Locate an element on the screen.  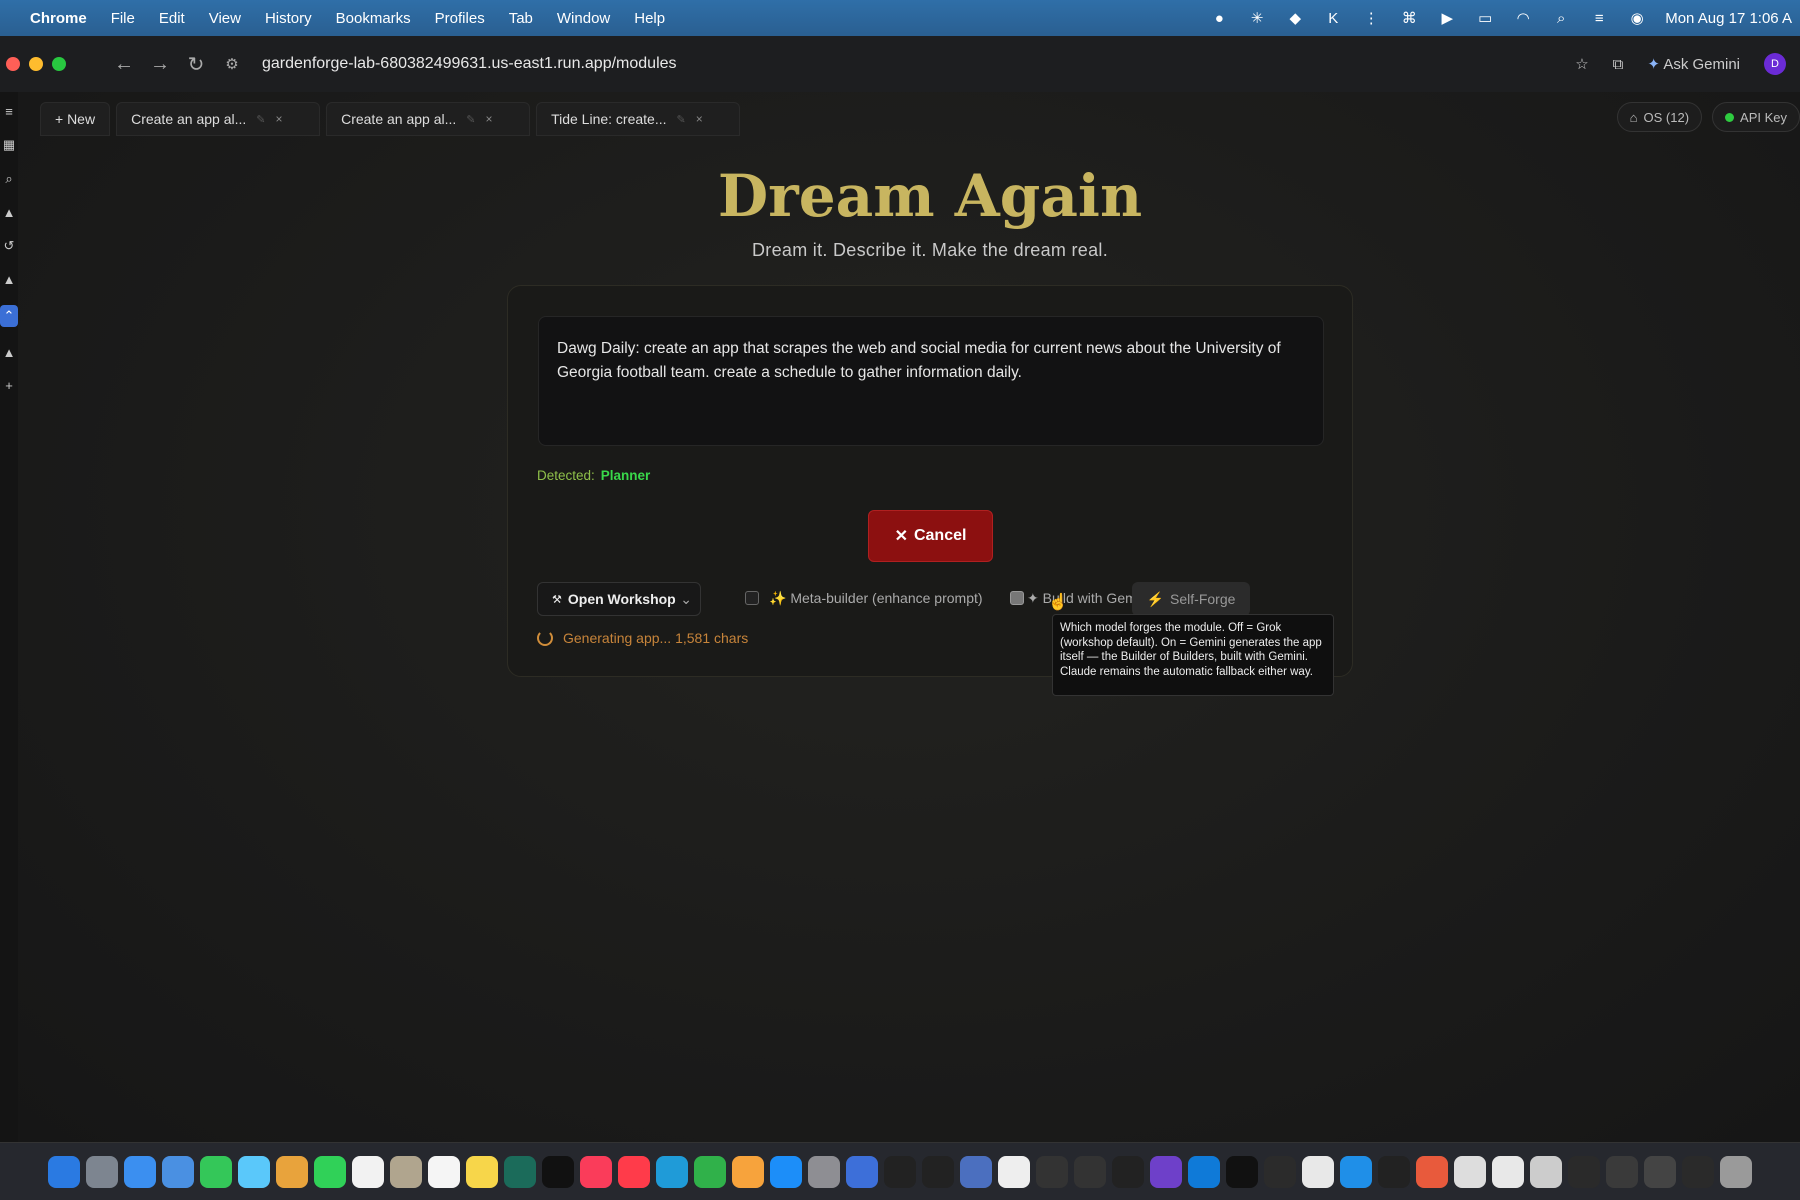
cube-icon: ◆ is located at coordinates (1295, 18).